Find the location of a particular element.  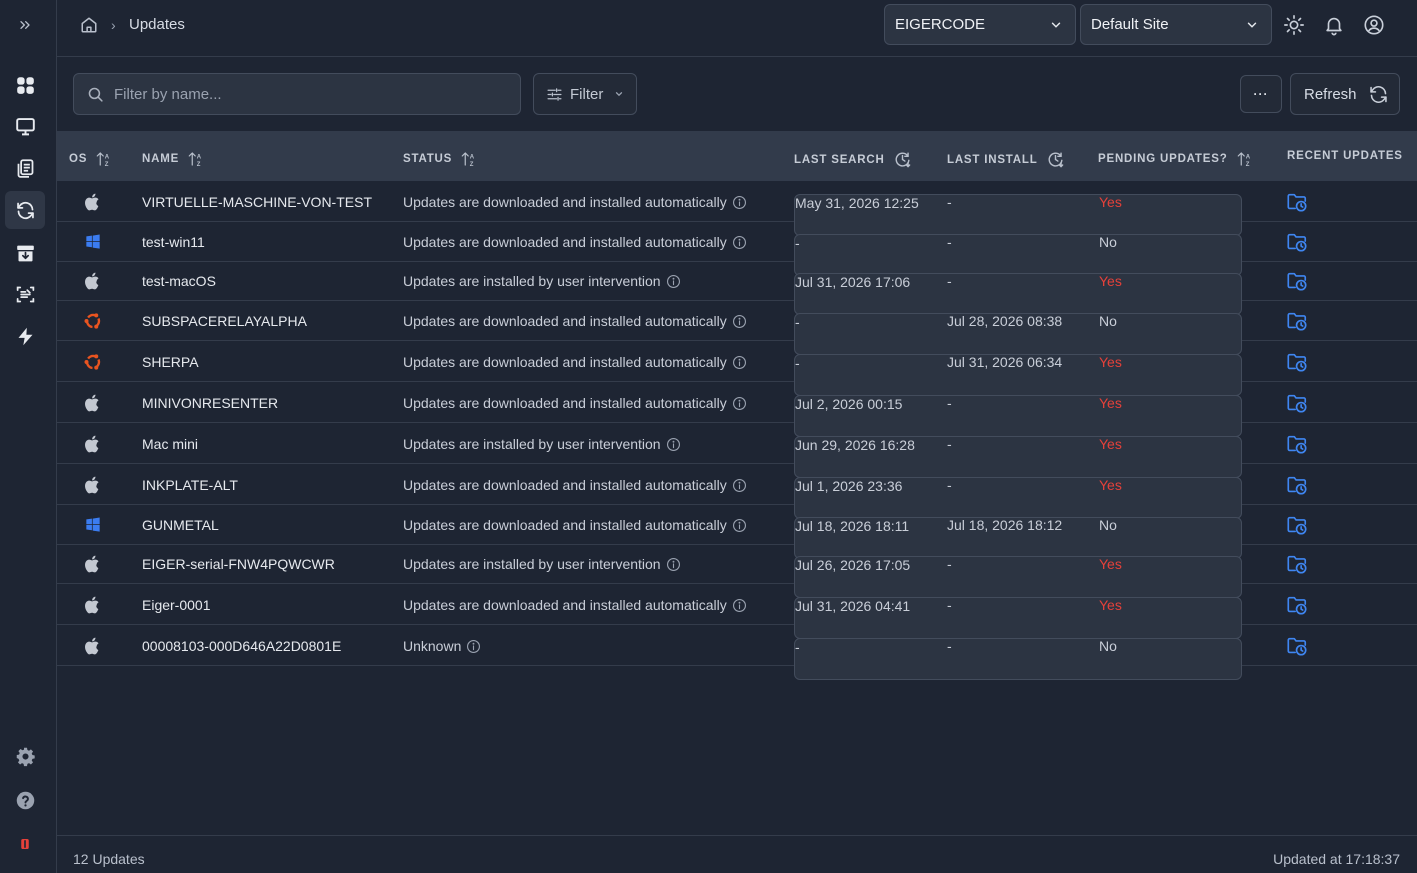

device-name: GUNMETAL is located at coordinates (180, 525).